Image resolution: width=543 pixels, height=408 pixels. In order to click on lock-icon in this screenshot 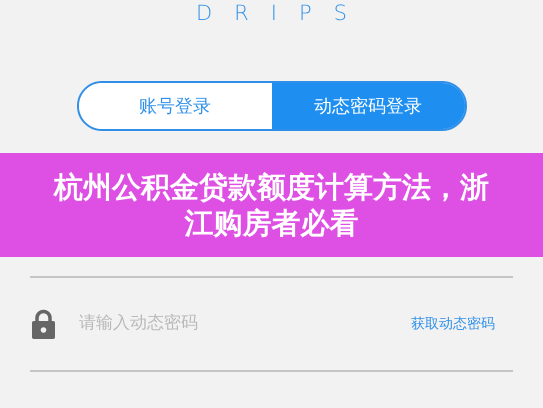, I will do `click(43, 324)`.